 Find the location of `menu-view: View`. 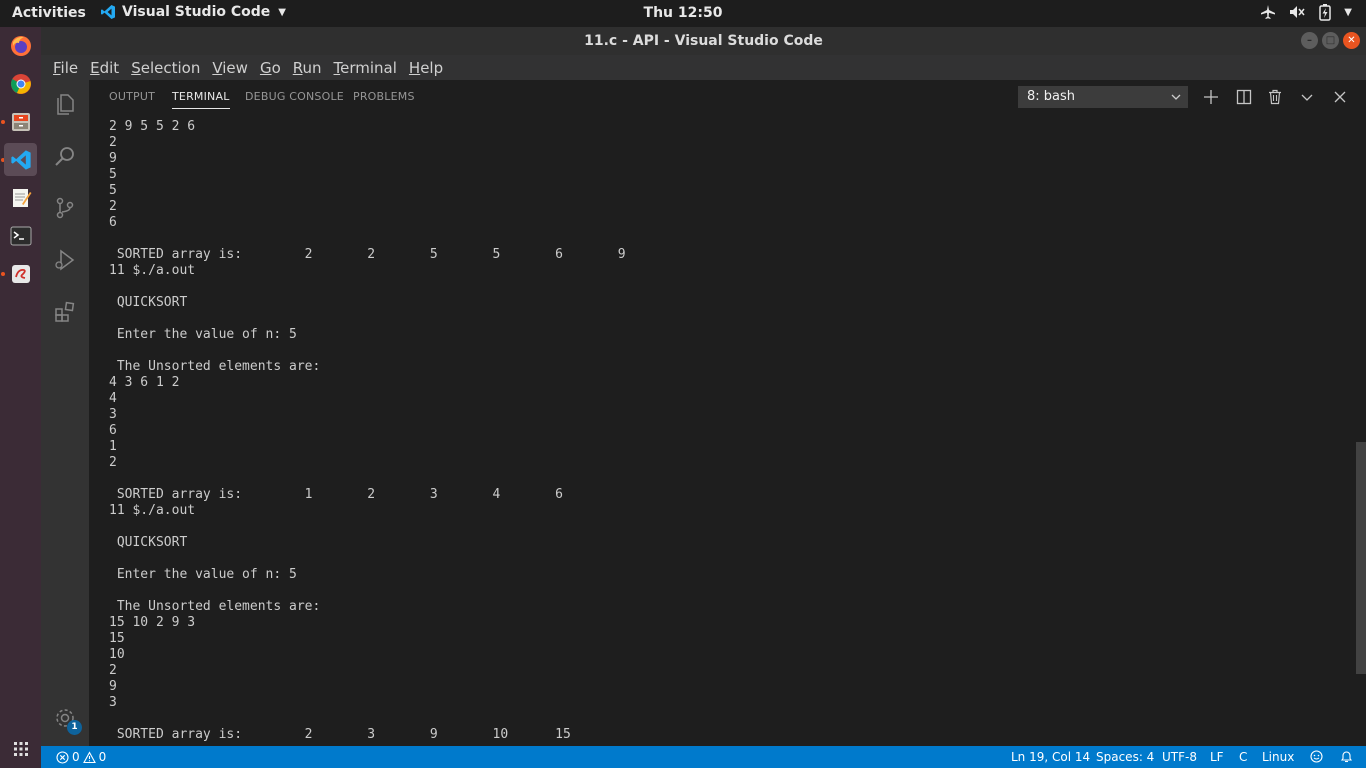

menu-view: View is located at coordinates (230, 68).